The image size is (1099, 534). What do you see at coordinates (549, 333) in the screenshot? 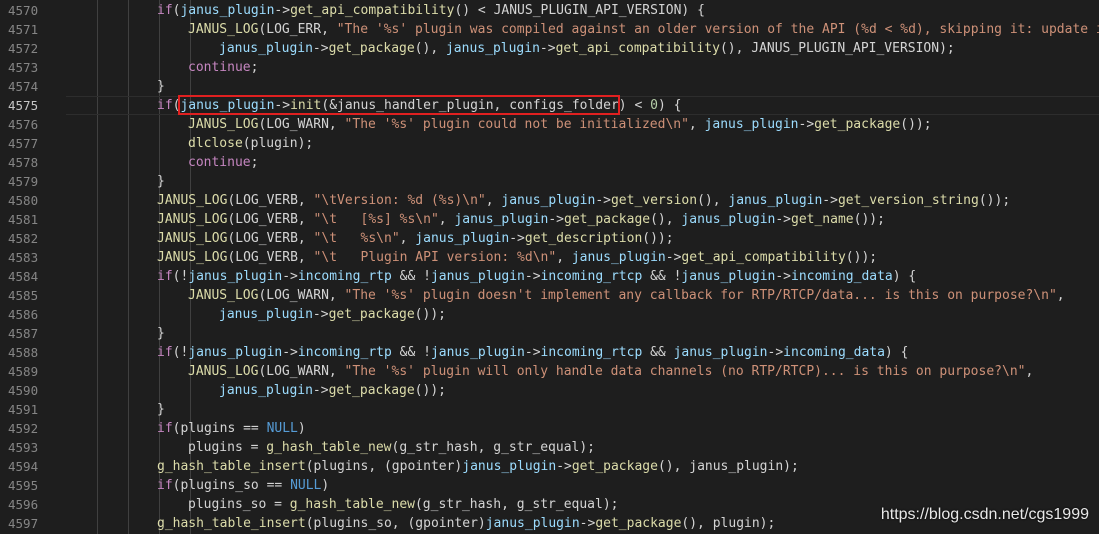
I see `code-line: 4587}` at bounding box center [549, 333].